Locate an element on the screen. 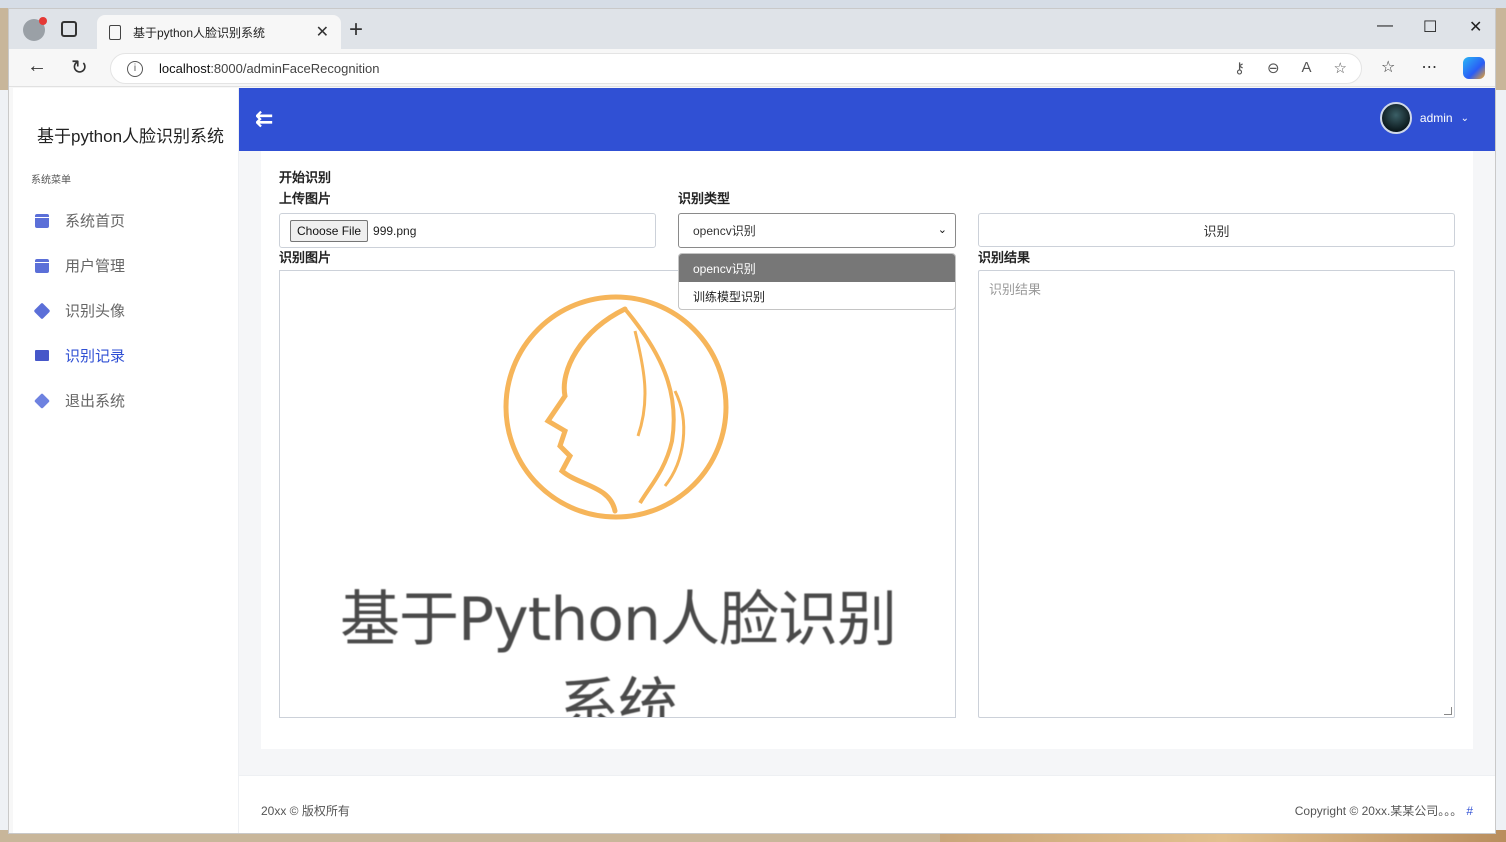 The width and height of the screenshot is (1506, 842). footer: 20xx © 版权所有 Copyright © 20xx.某某公司。。。 # is located at coordinates (867, 804).